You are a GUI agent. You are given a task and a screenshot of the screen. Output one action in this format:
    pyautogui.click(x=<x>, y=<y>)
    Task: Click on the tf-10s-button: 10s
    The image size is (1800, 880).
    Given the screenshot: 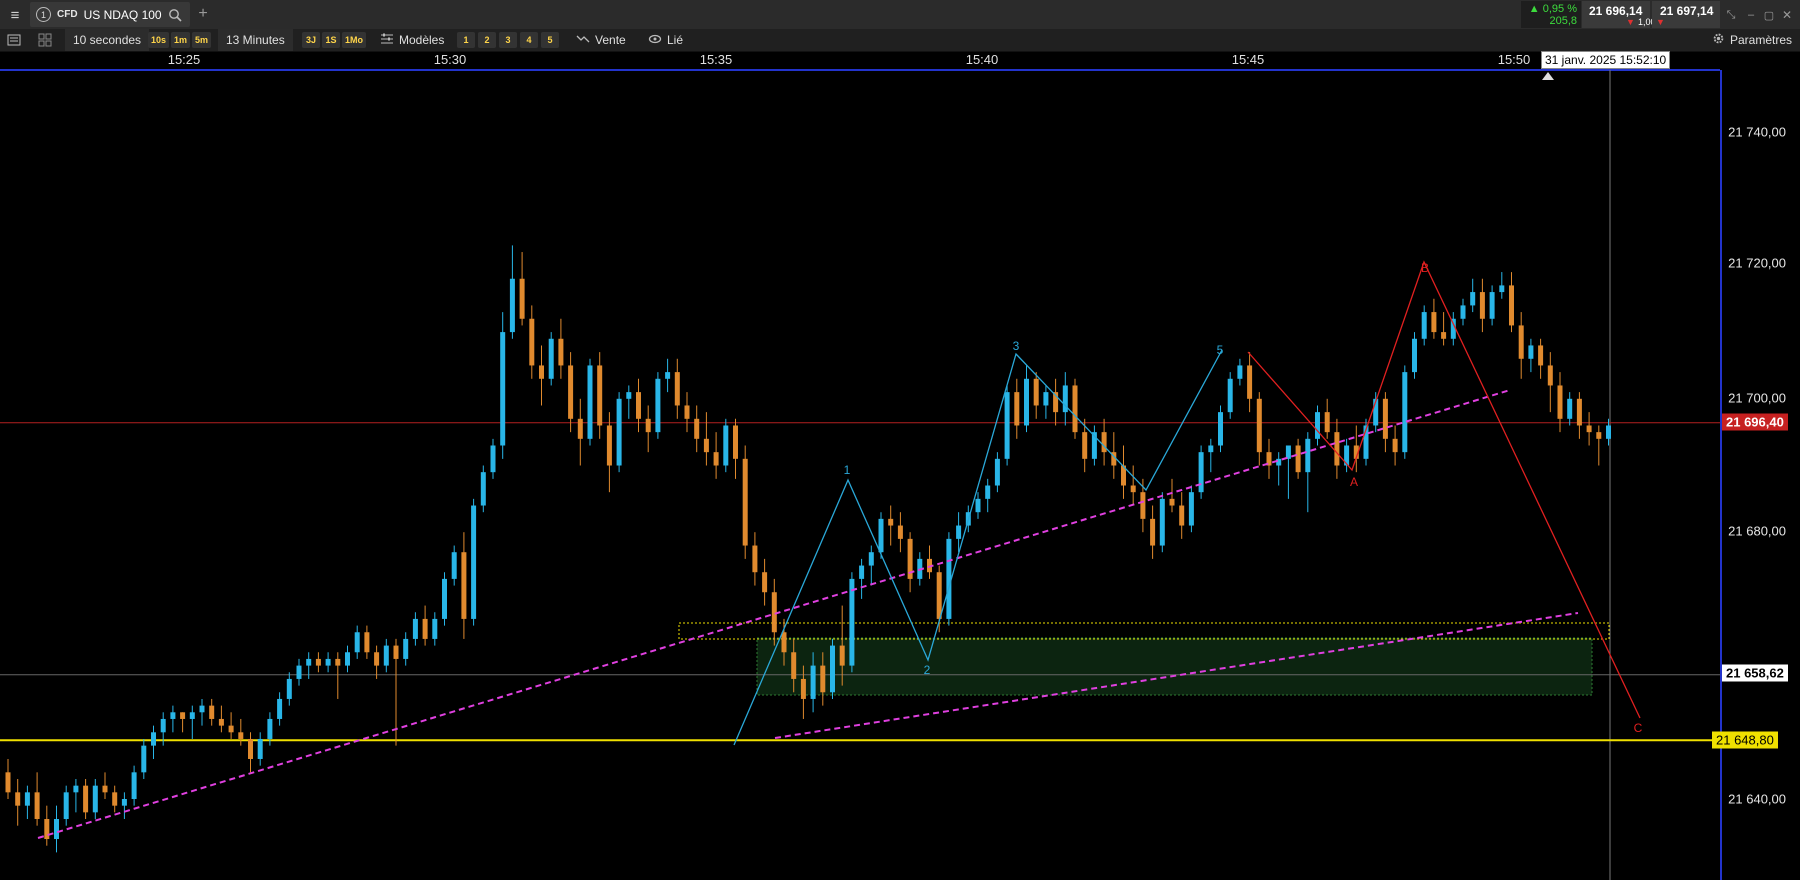 What is the action you would take?
    pyautogui.click(x=159, y=40)
    